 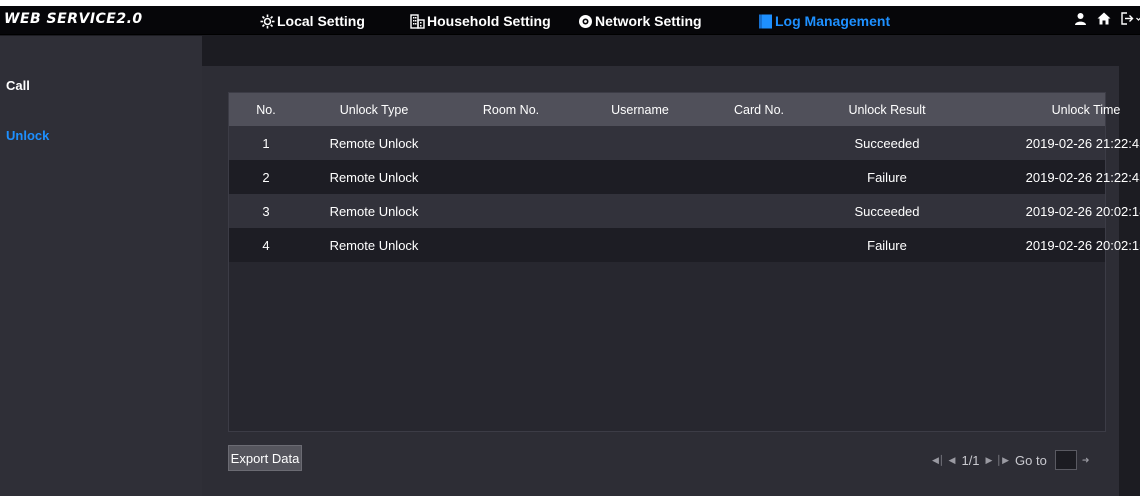 What do you see at coordinates (765, 21) in the screenshot?
I see `log-icon` at bounding box center [765, 21].